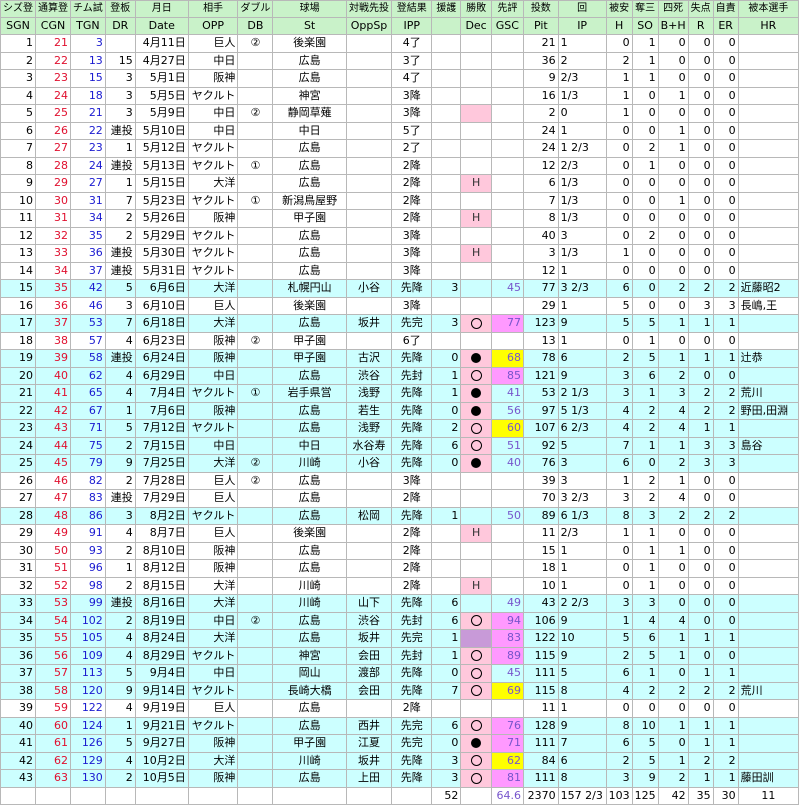  Describe the element at coordinates (309, 690) in the screenshot. I see `stadium-cell: 長崎大橋` at that location.